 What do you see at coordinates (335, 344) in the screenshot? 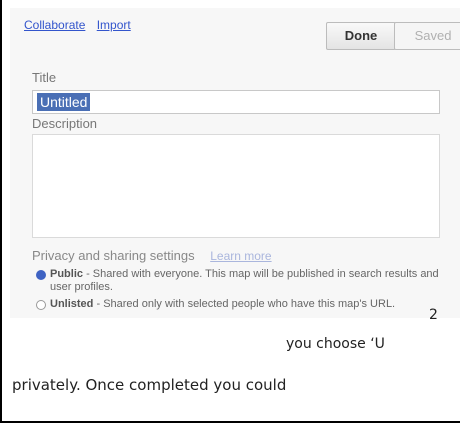
I see `caption-line-2: you choose ‘U` at bounding box center [335, 344].